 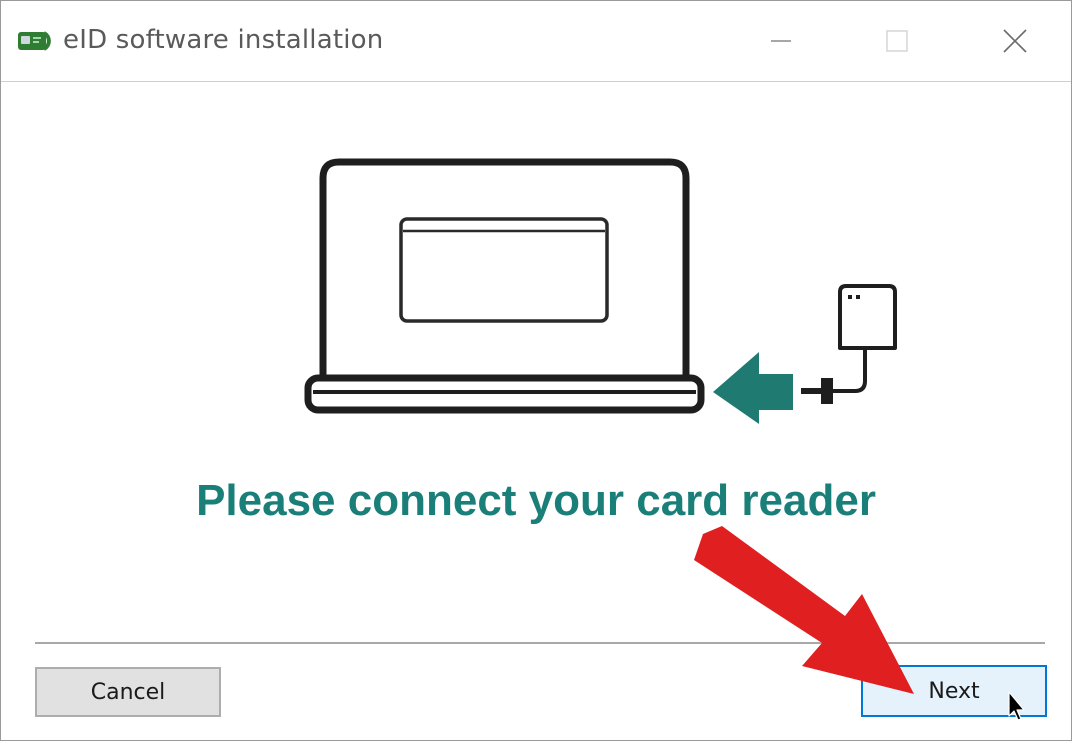 I want to click on minimize-button, so click(x=781, y=41).